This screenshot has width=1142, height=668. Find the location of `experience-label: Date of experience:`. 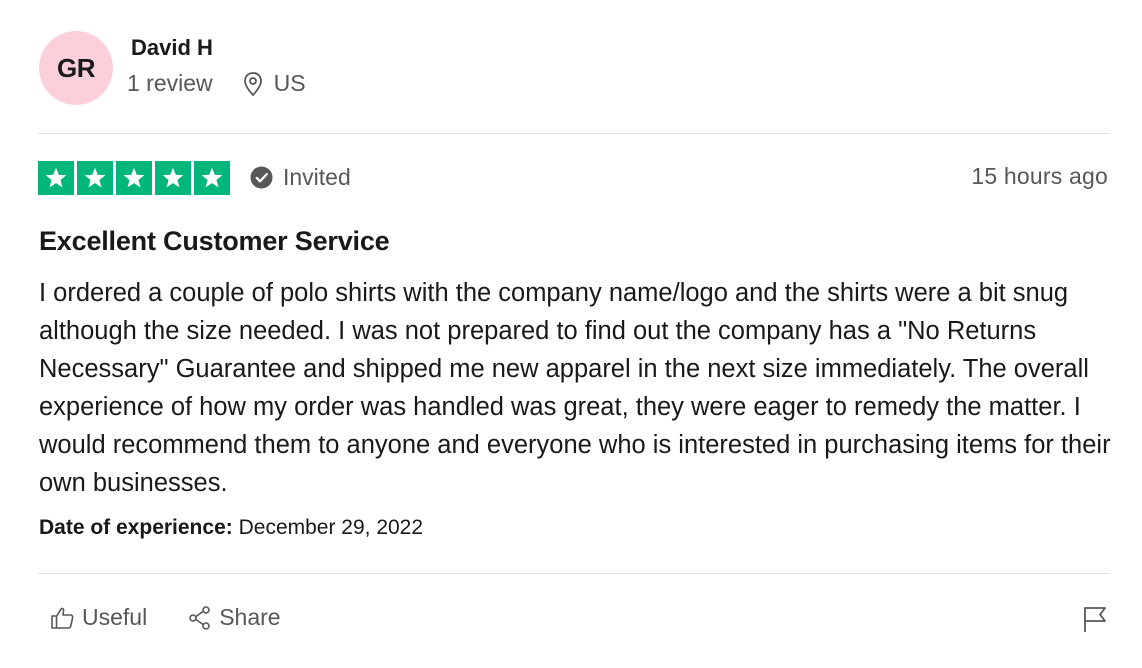

experience-label: Date of experience: is located at coordinates (136, 527).